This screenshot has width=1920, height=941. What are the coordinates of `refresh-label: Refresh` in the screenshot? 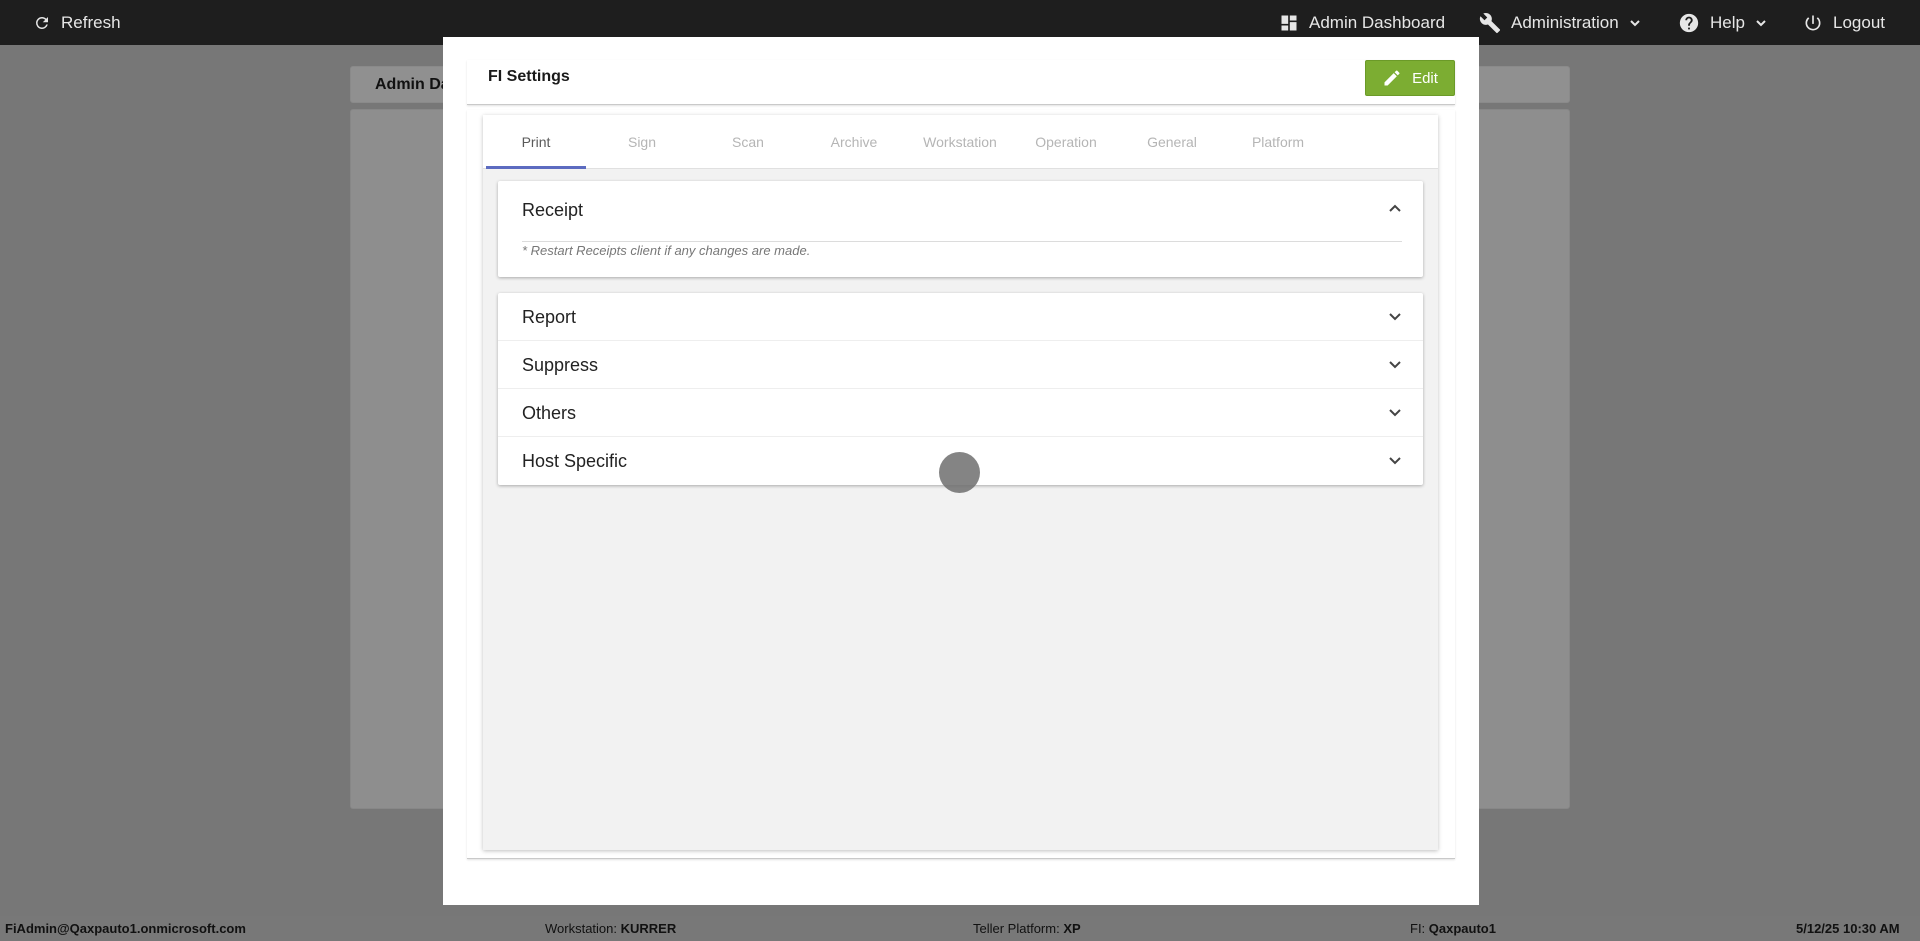 It's located at (91, 22).